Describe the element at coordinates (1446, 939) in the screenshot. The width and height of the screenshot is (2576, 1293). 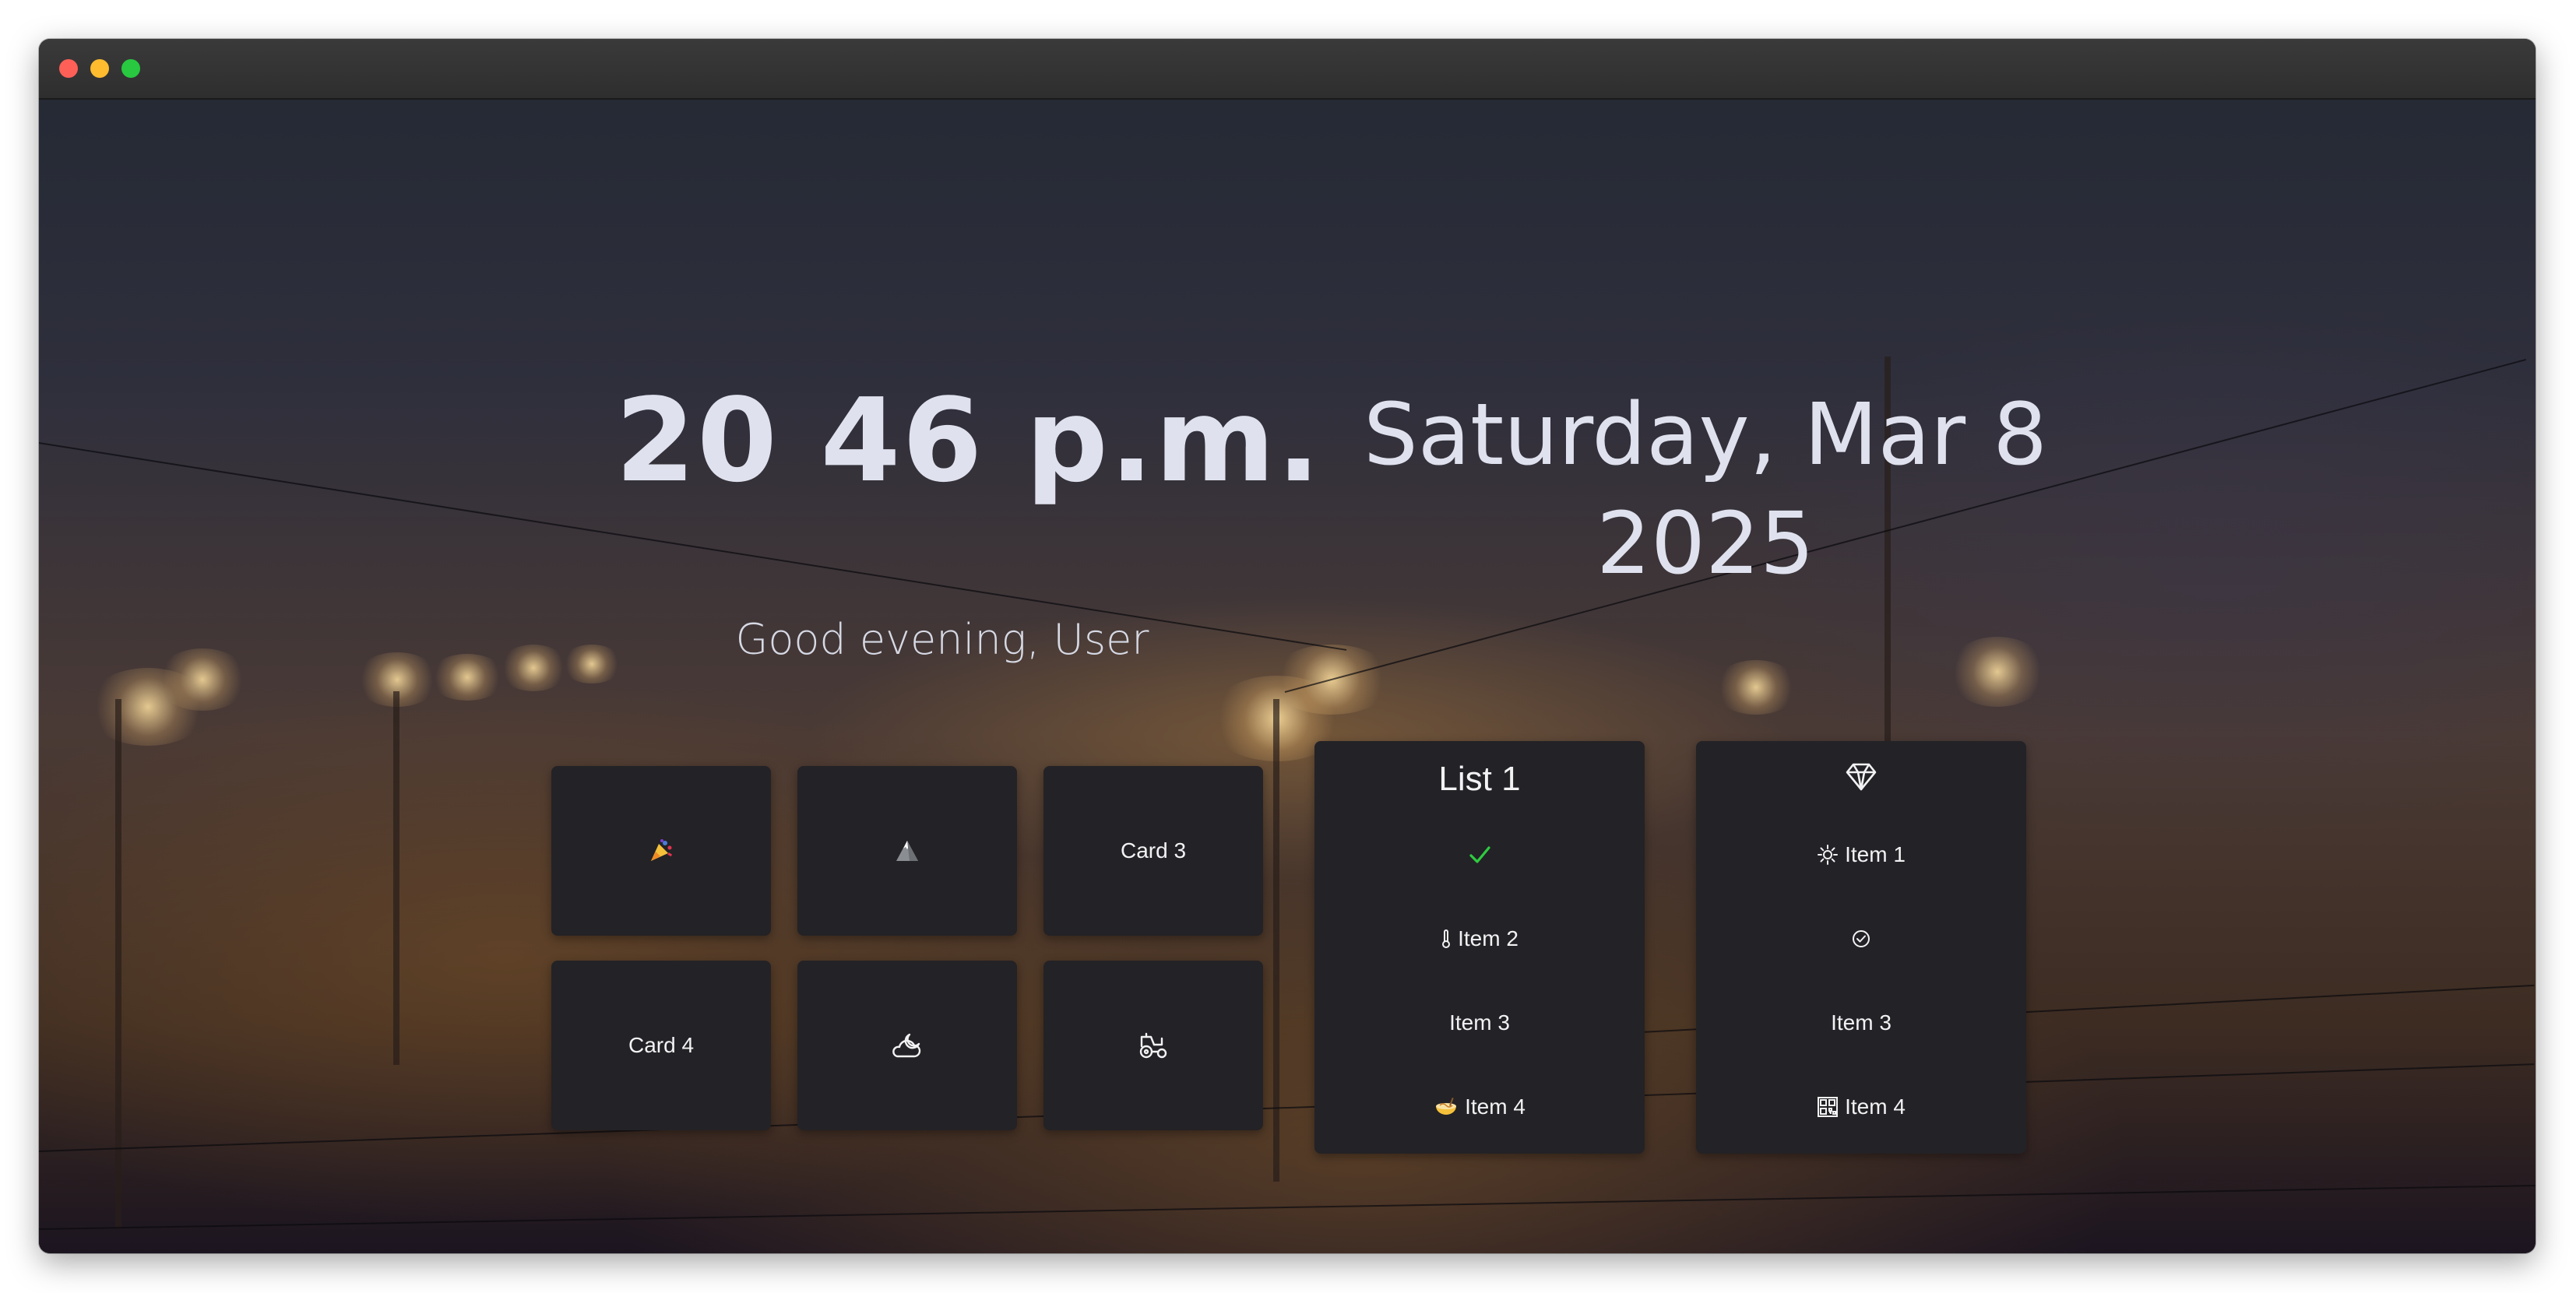
I see `thermometer-icon` at that location.